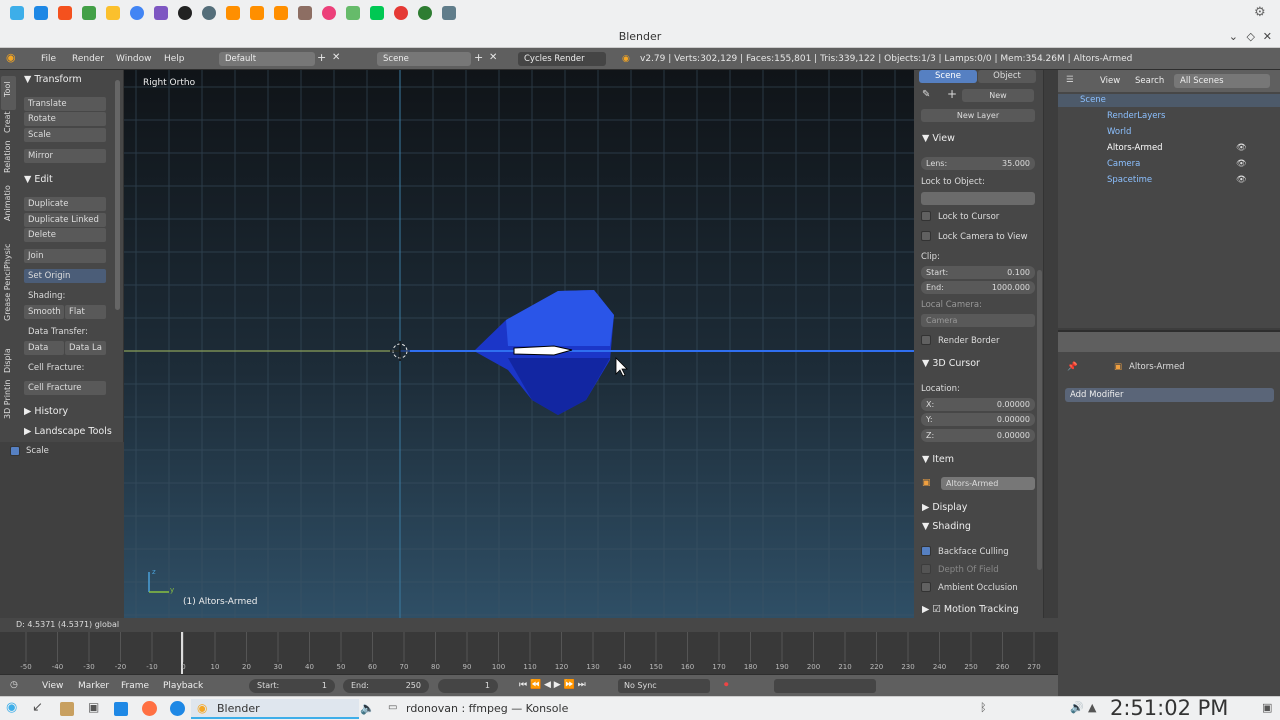 The width and height of the screenshot is (1280, 720). Describe the element at coordinates (65, 135) in the screenshot. I see `scale-button: Scale` at that location.